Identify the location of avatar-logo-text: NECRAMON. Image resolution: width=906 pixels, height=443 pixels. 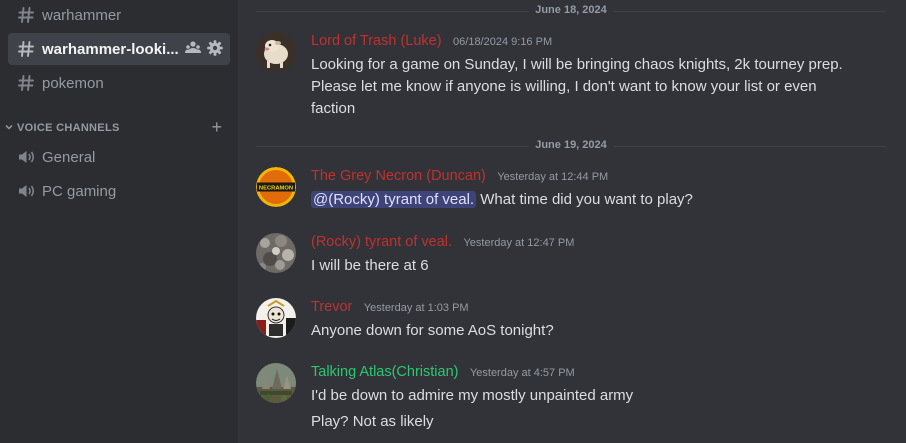
(276, 189).